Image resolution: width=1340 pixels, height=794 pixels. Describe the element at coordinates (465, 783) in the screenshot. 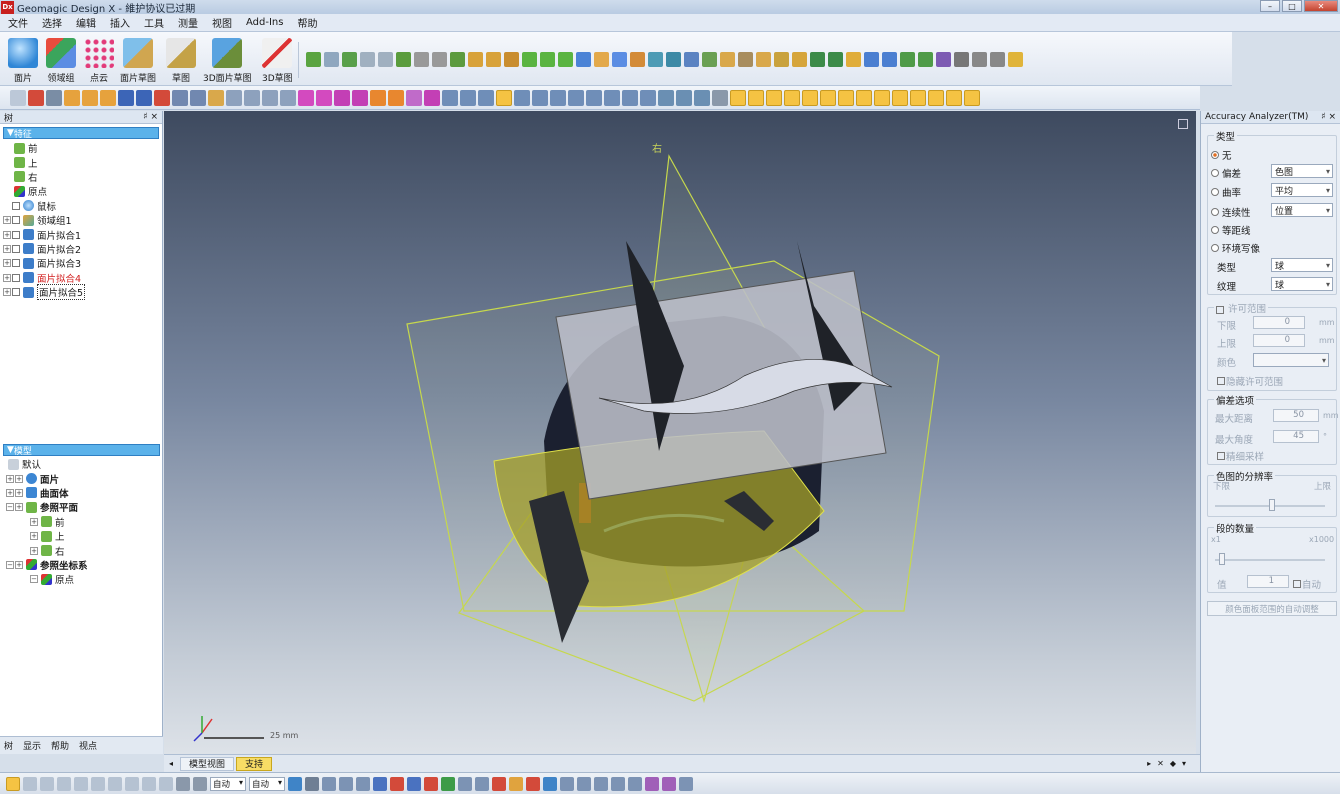

I see `section-6-icon` at that location.